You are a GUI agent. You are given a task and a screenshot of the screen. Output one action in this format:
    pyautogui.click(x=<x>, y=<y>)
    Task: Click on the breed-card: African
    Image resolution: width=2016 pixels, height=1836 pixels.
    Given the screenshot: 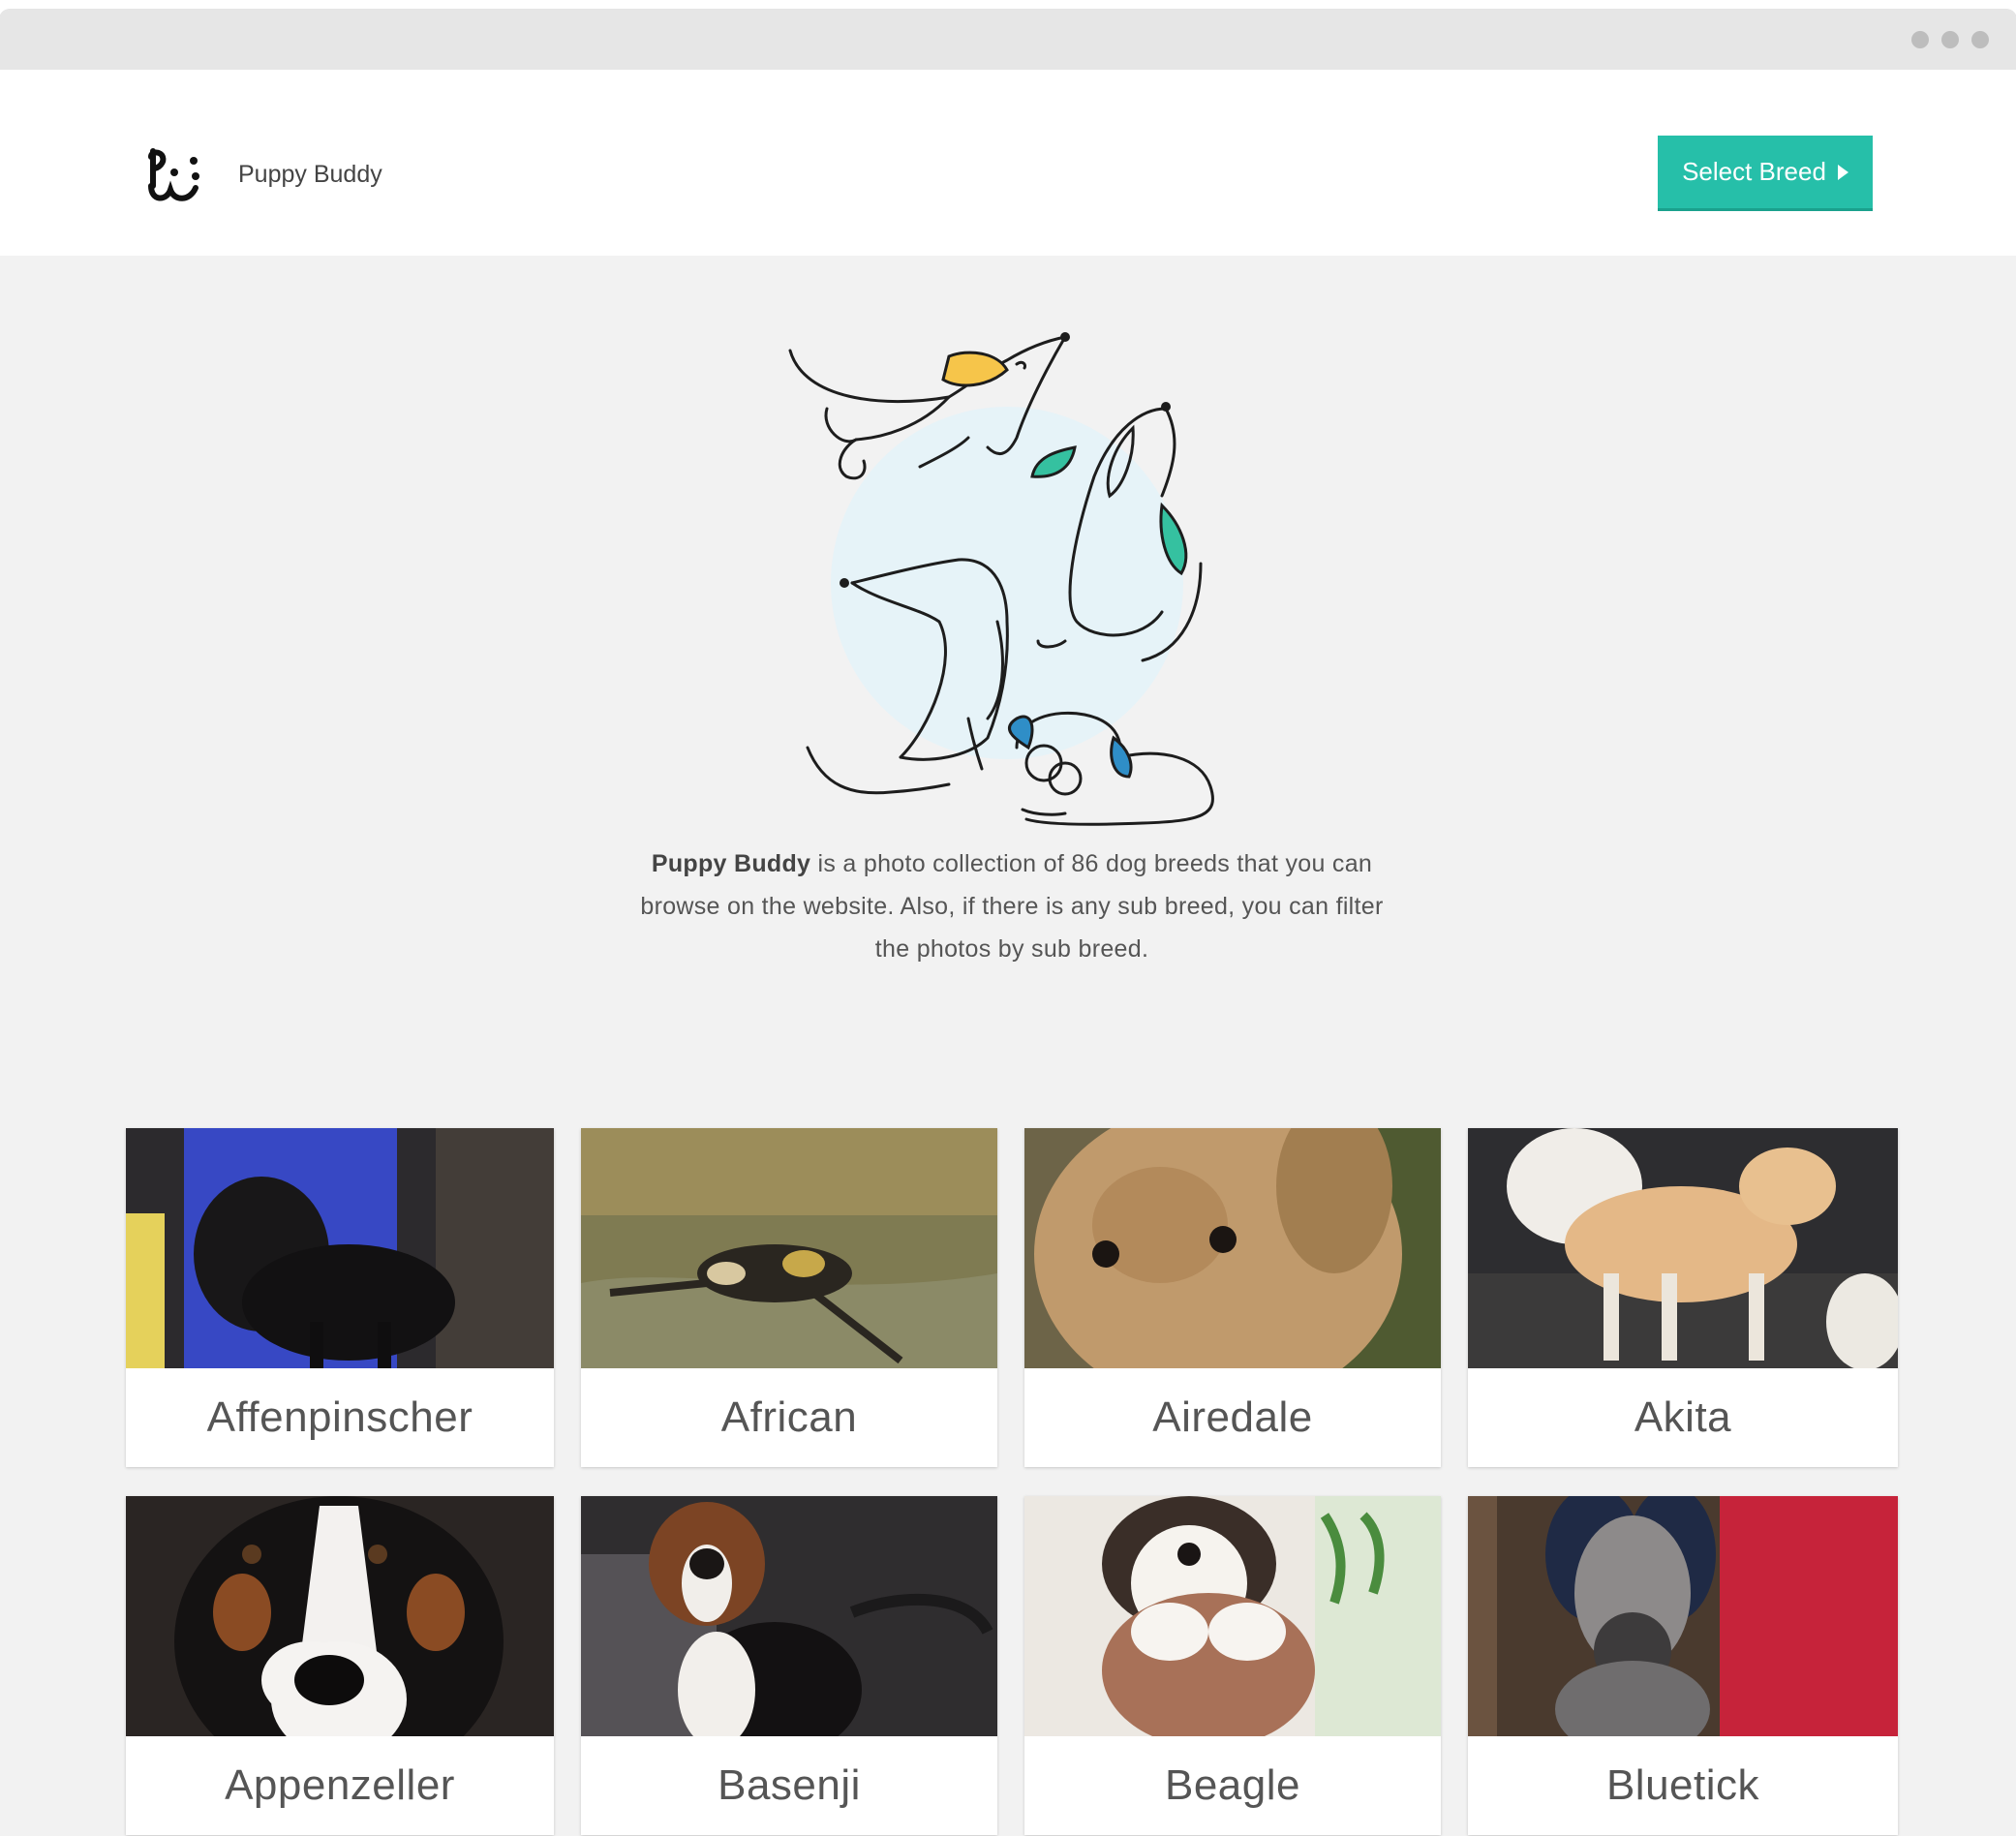 What is the action you would take?
    pyautogui.click(x=789, y=1298)
    